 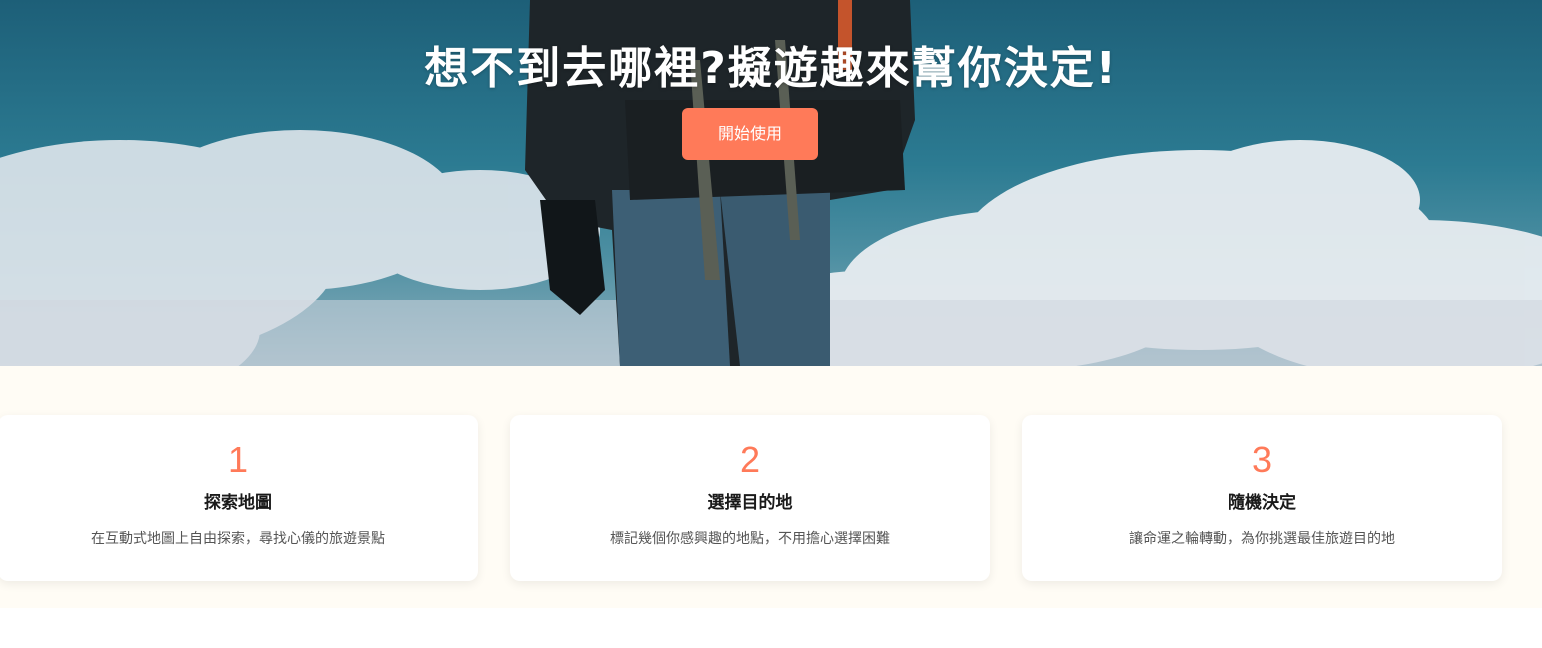 I want to click on step-title: 隨機決定, so click(x=1262, y=503).